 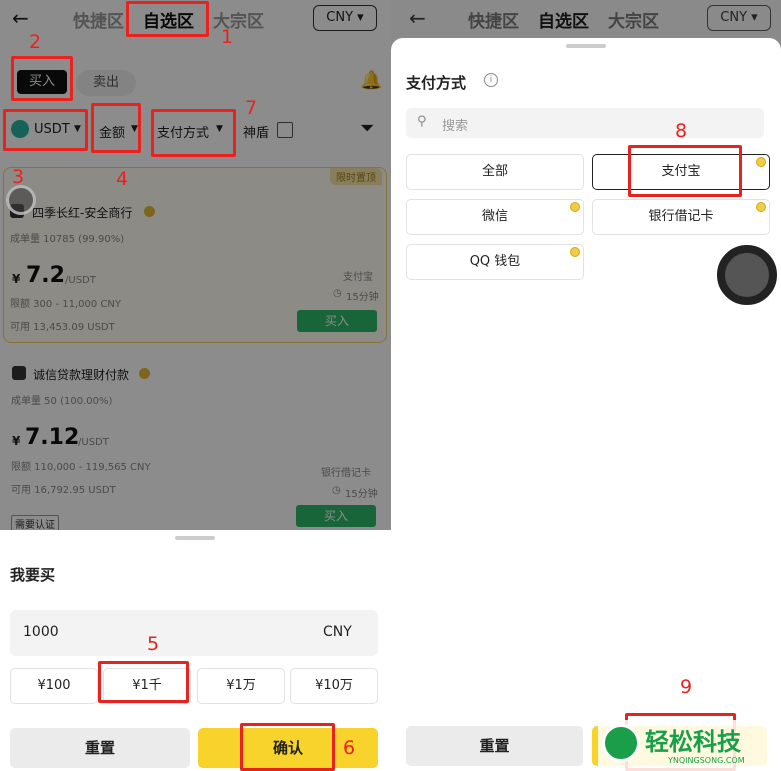 What do you see at coordinates (633, 19) in the screenshot?
I see `tab-bulk: 大宗区` at bounding box center [633, 19].